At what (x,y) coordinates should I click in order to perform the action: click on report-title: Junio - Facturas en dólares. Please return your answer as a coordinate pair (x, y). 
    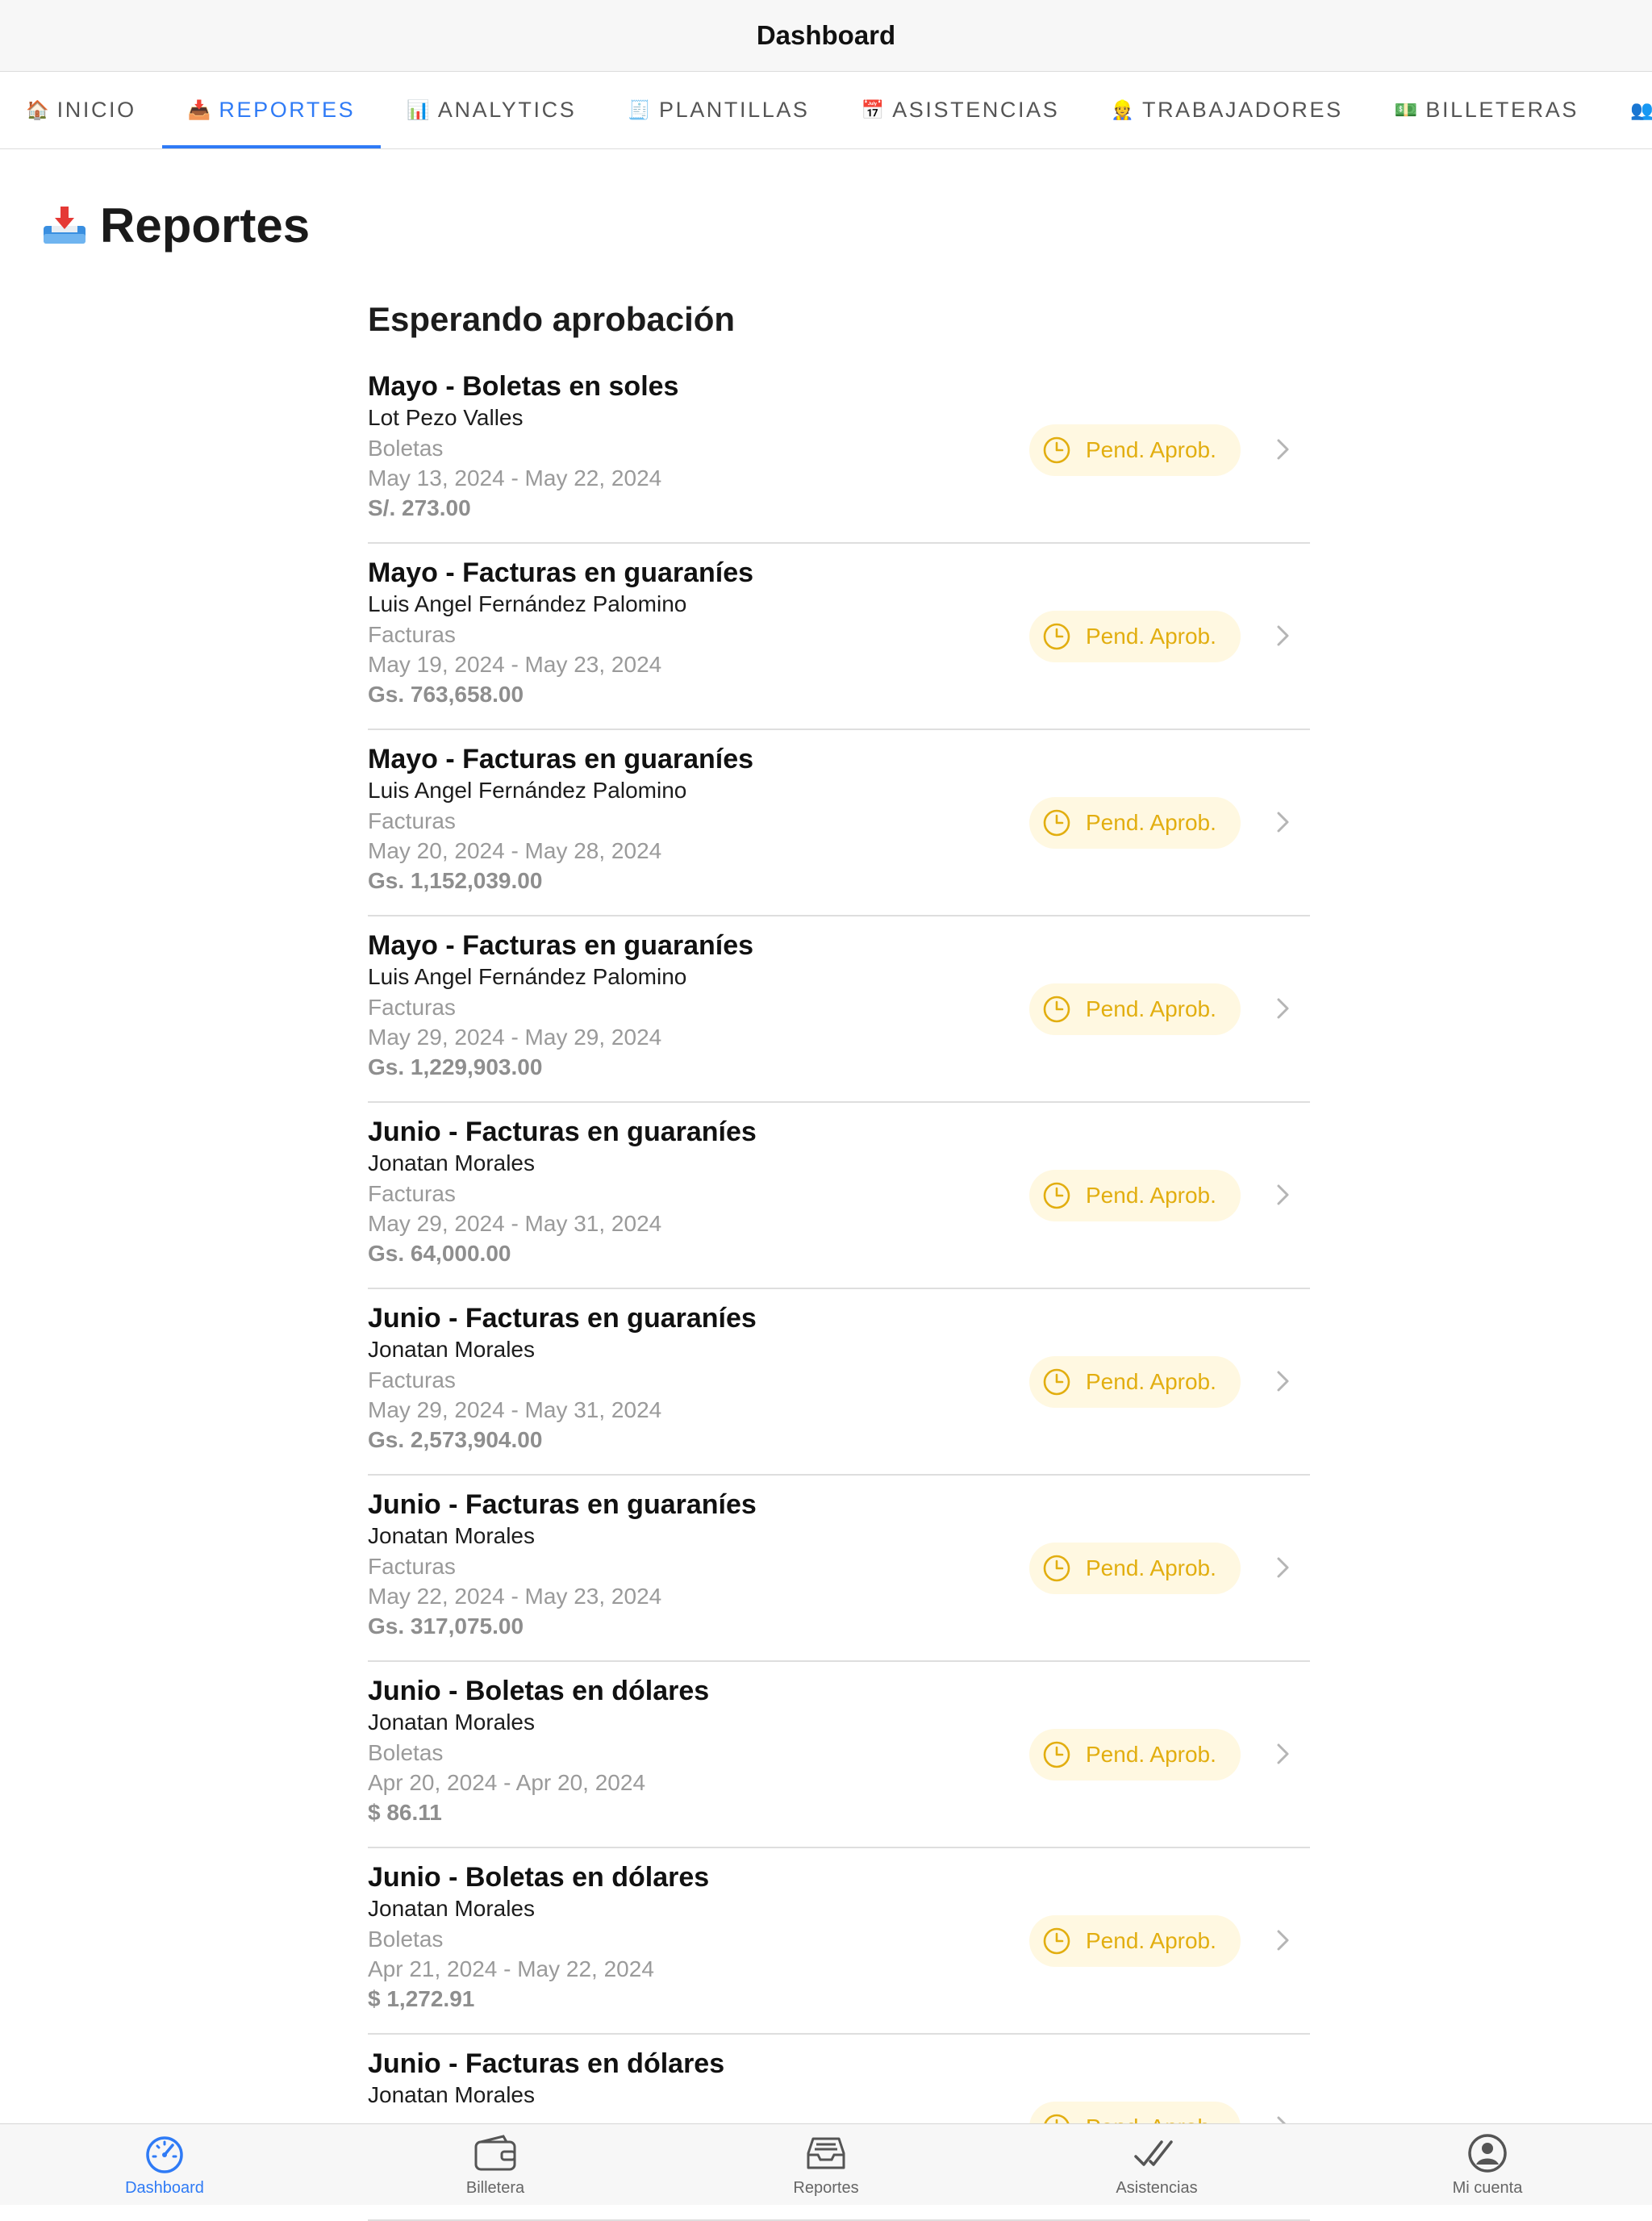
    Looking at the image, I should click on (547, 2063).